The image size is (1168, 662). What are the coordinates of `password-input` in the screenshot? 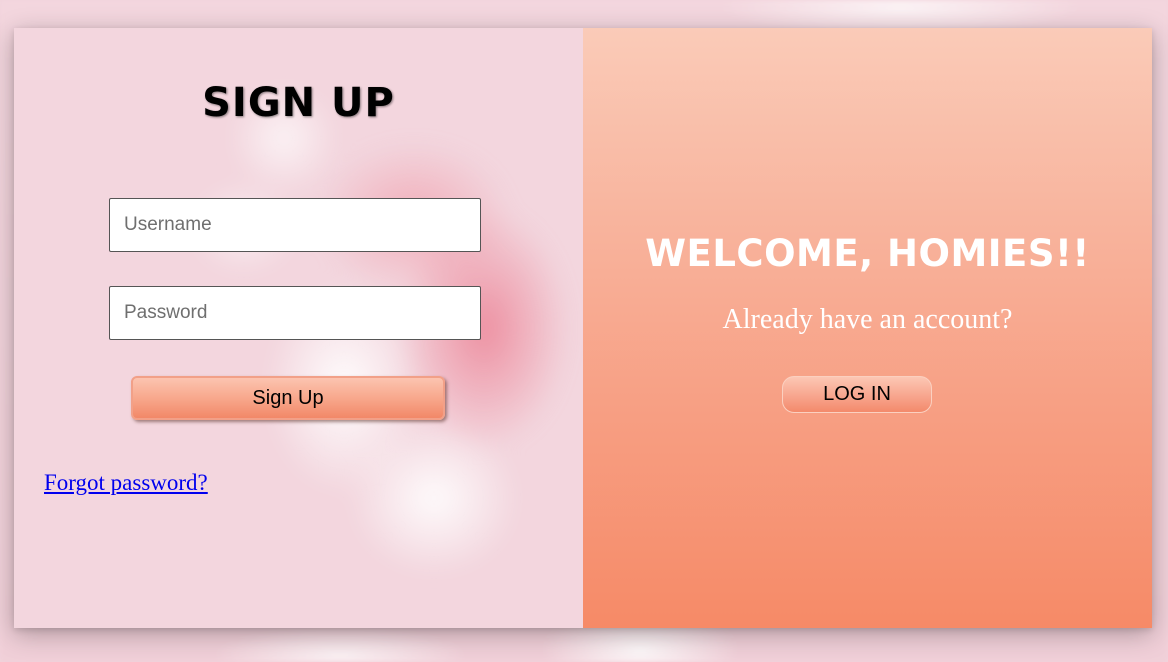 It's located at (295, 313).